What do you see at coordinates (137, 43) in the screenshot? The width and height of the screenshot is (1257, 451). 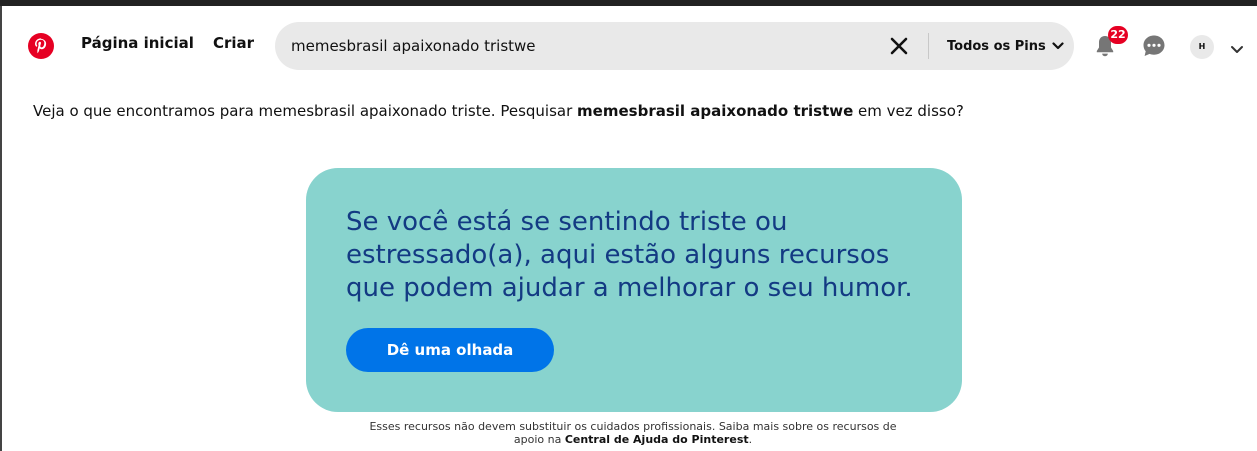 I see `nav-home-link: Página inicial` at bounding box center [137, 43].